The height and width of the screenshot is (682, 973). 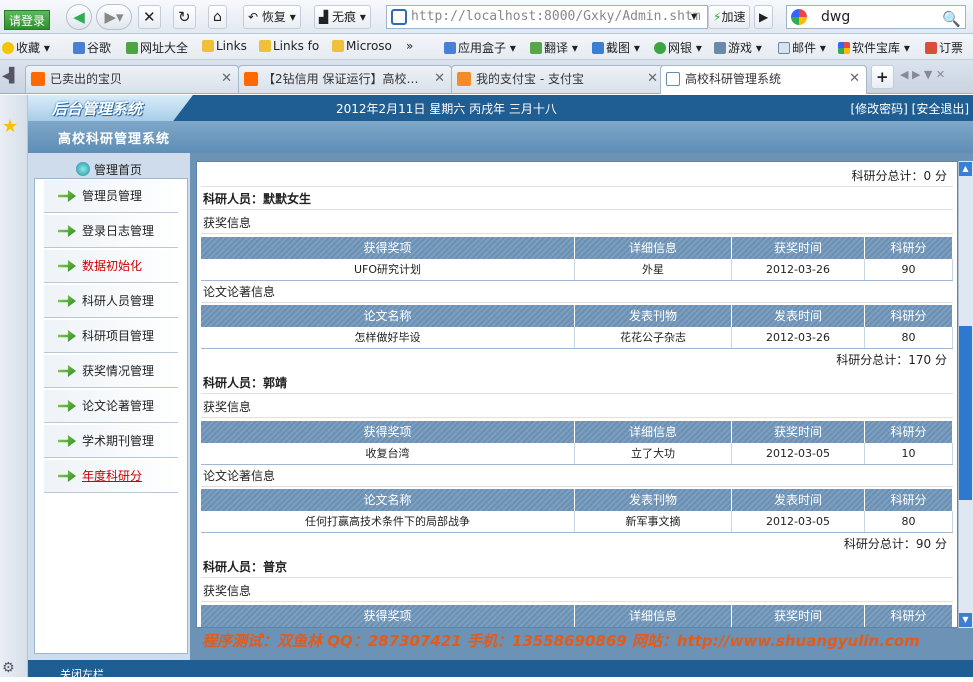 I want to click on tab-alipay: 我的支付宝 - 支付宝 ✕, so click(x=558, y=79).